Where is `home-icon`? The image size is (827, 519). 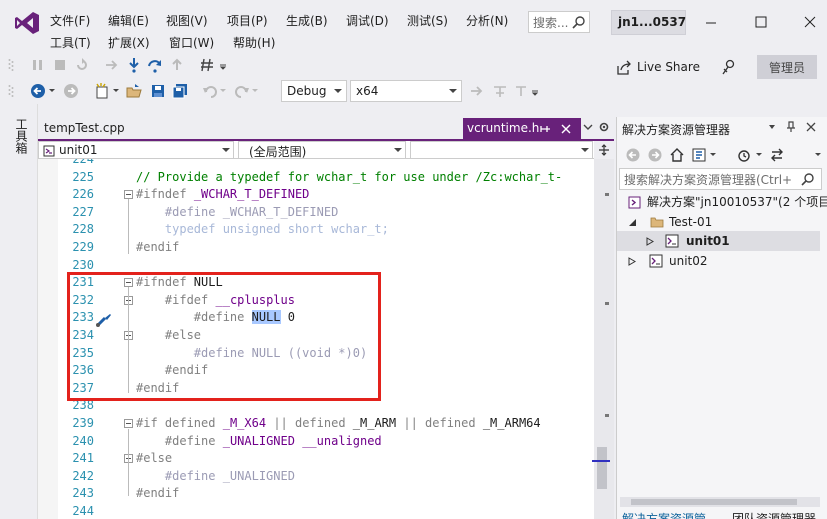
home-icon is located at coordinates (677, 155).